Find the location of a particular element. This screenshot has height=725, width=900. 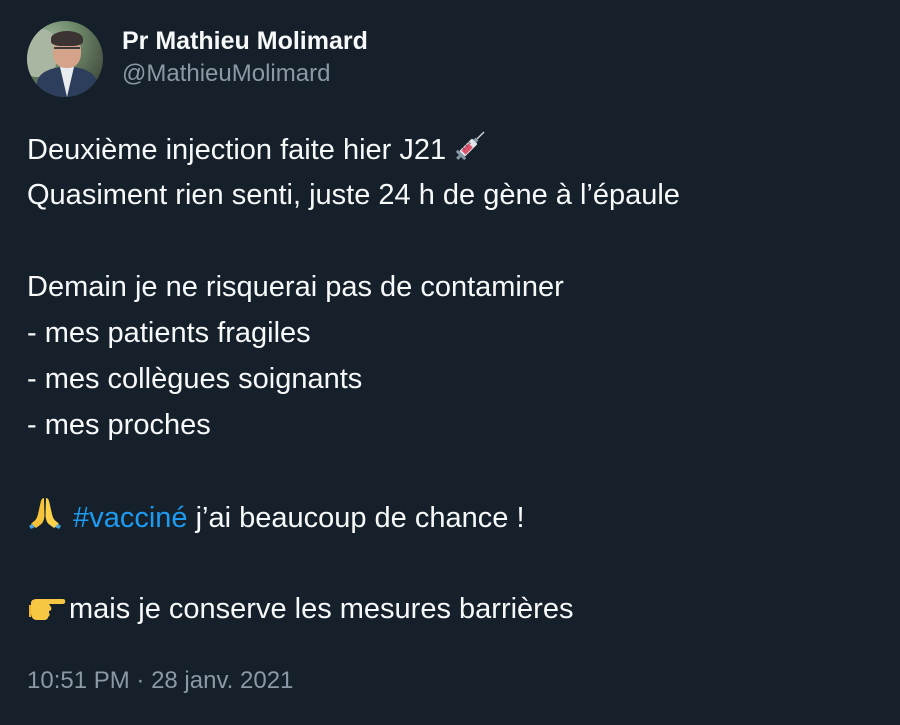

author-handle: @MathieuMolimard is located at coordinates (245, 74).